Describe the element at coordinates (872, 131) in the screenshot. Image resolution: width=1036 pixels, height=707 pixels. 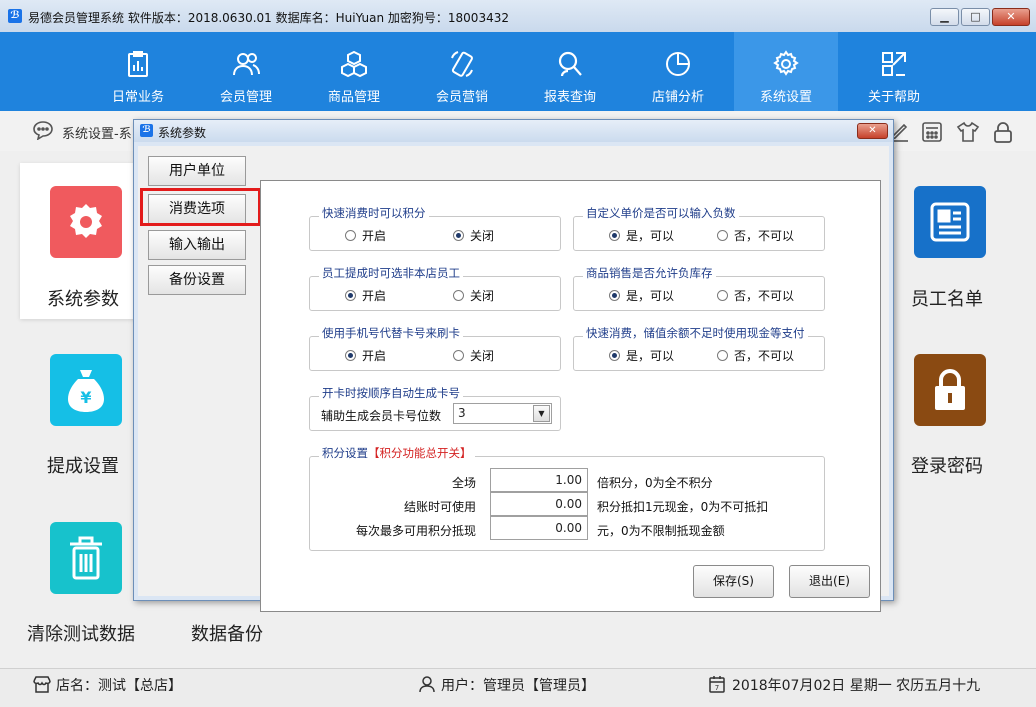
I see `dialog-close-button: ✕` at that location.